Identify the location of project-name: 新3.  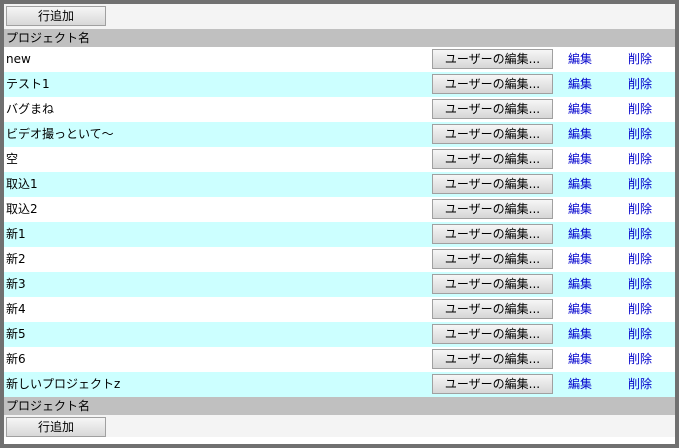
(16, 284).